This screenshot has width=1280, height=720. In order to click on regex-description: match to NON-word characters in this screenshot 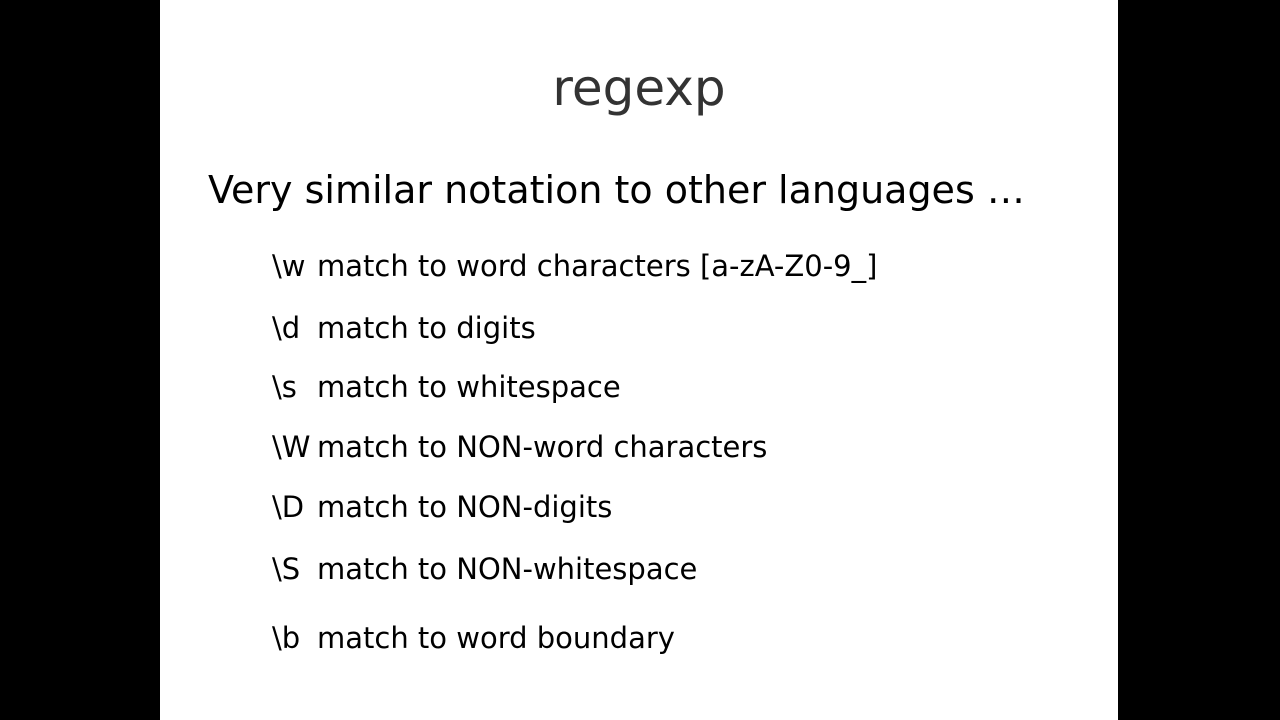, I will do `click(542, 447)`.